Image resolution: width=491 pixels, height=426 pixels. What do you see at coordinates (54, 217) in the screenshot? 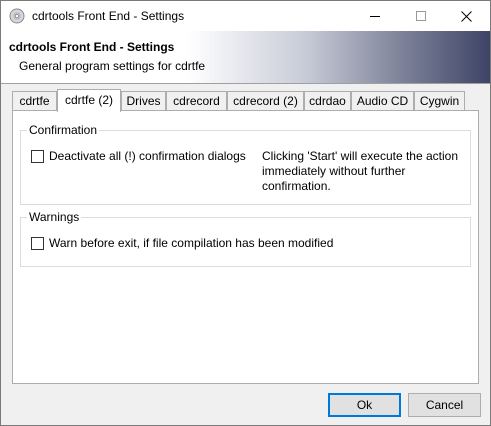
I see `warnings-group-label: Warnings` at bounding box center [54, 217].